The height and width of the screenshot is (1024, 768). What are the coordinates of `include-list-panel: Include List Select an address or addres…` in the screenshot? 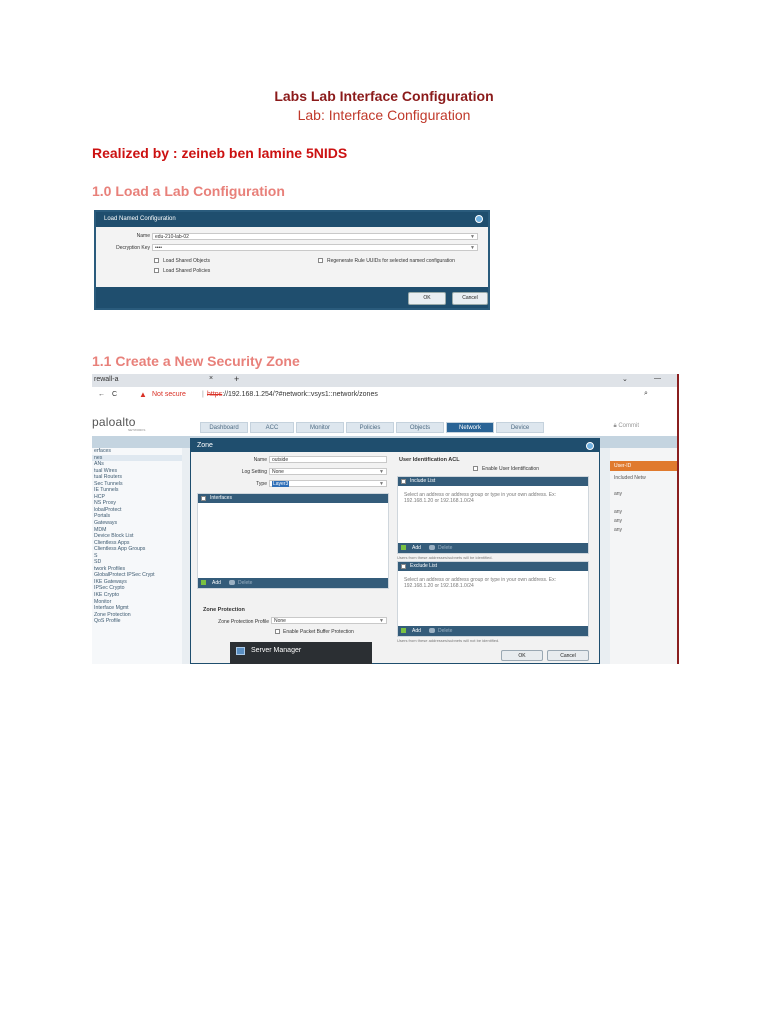 It's located at (493, 515).